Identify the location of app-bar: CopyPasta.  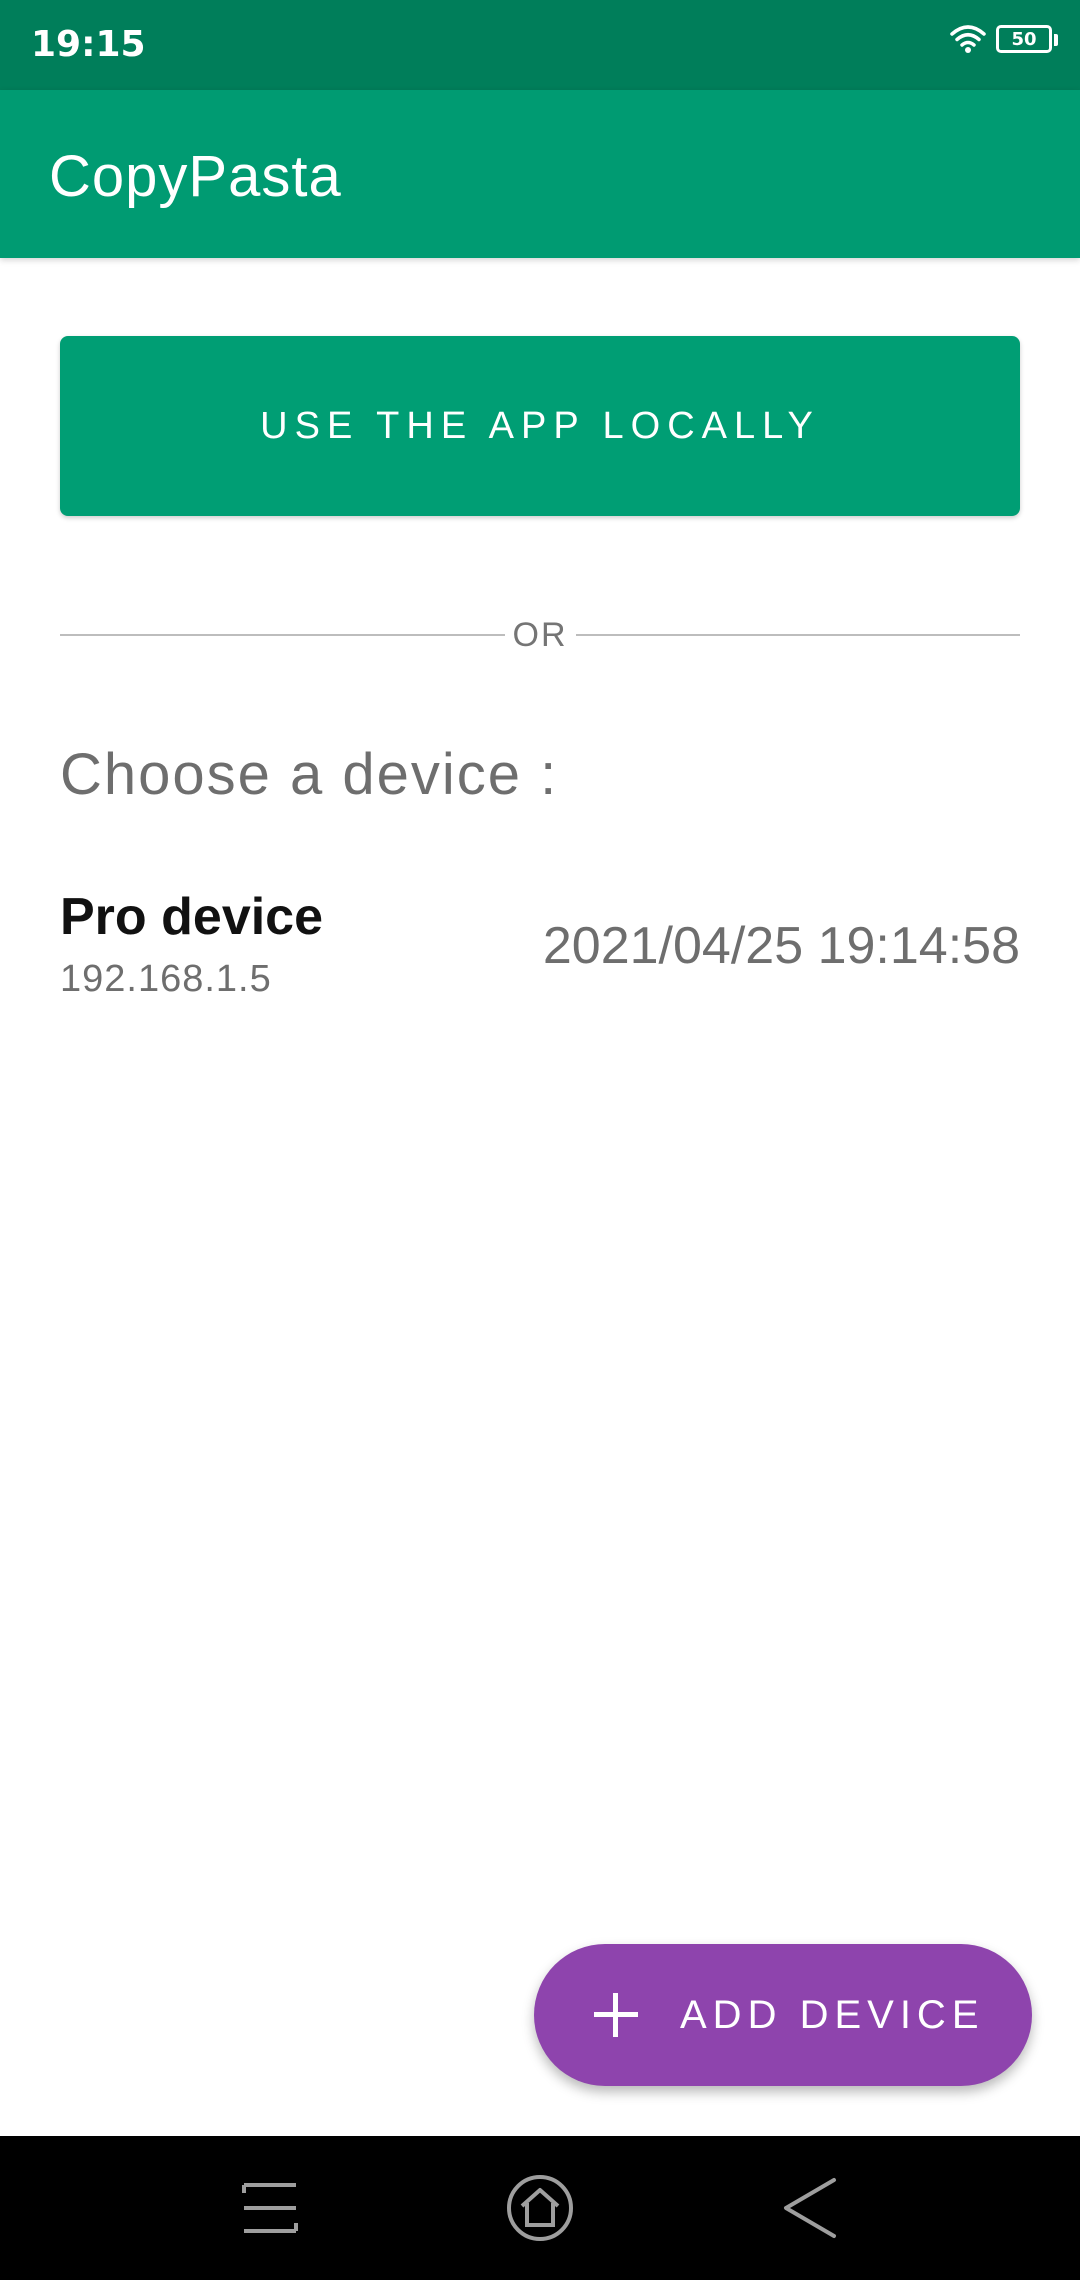
(540, 174).